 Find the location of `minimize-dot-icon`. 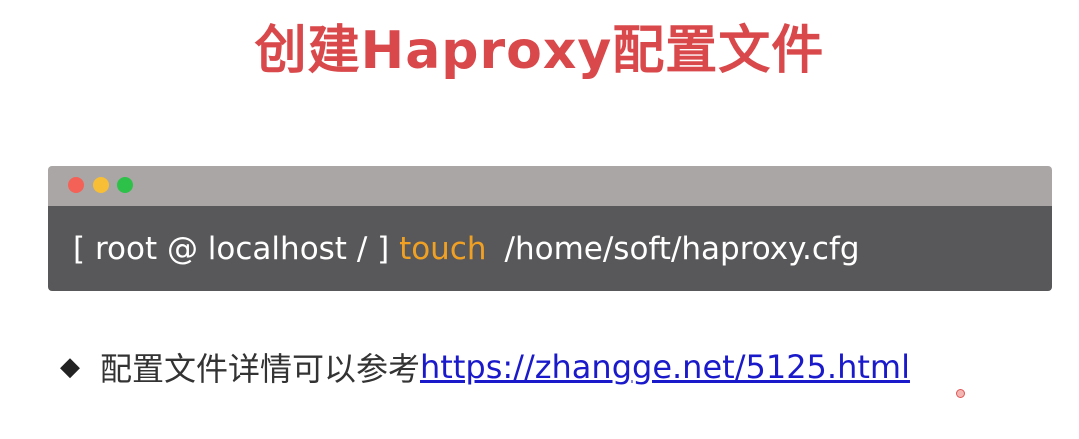

minimize-dot-icon is located at coordinates (101, 185).